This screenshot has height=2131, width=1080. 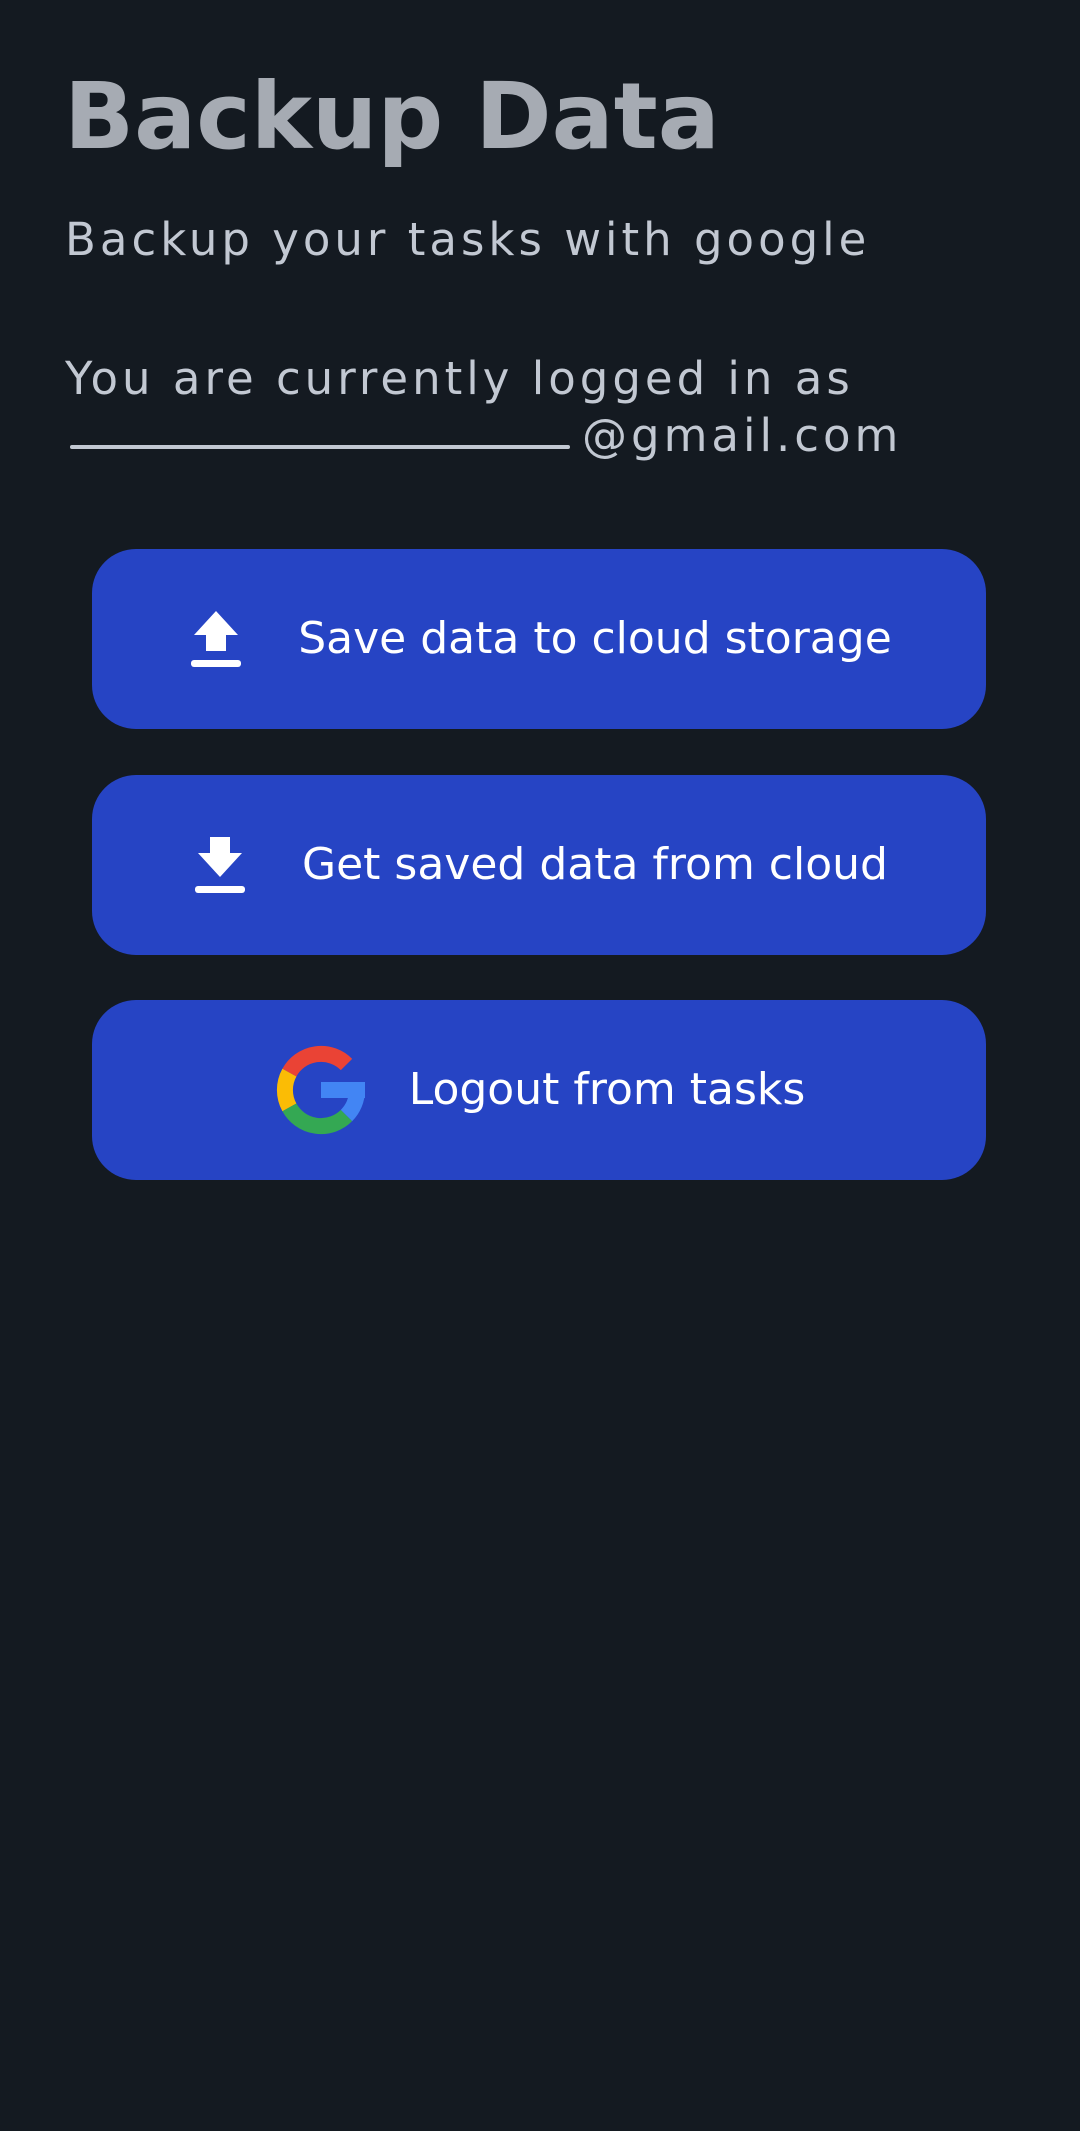 I want to click on save-to-cloud-label: Save data to cloud storage, so click(x=595, y=638).